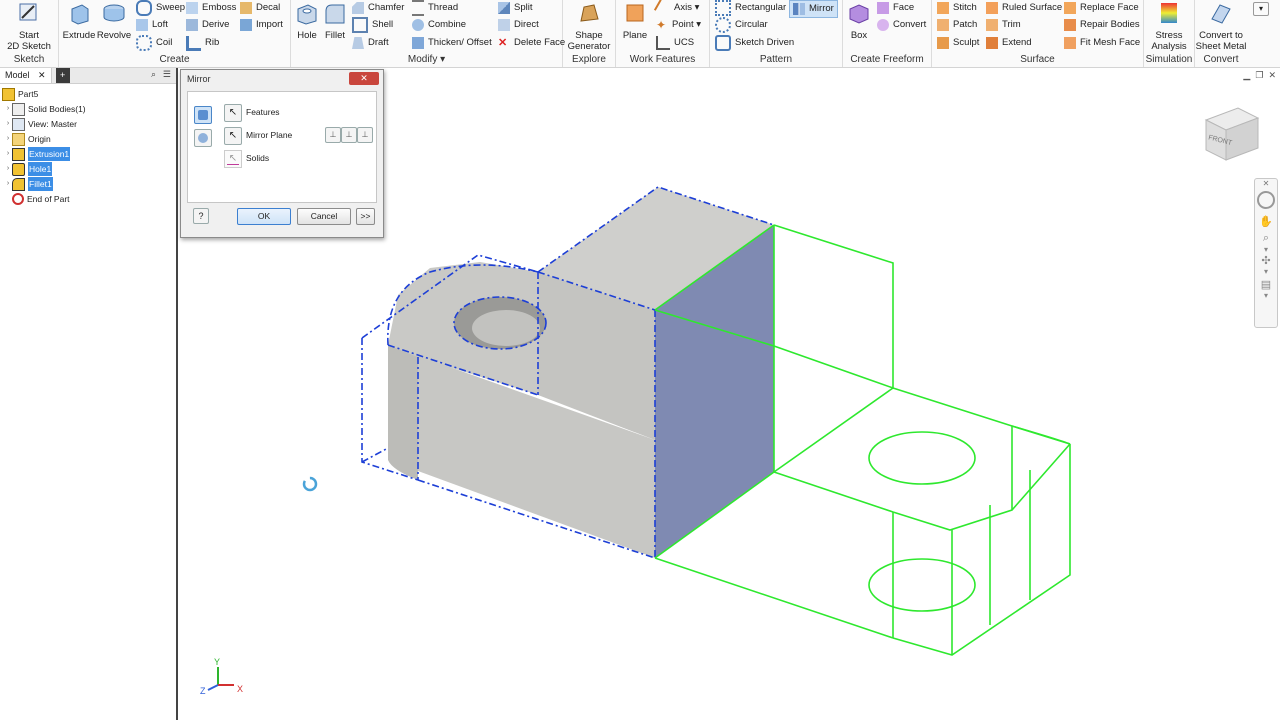  What do you see at coordinates (1266, 221) in the screenshot?
I see `pan-icon: ✋` at bounding box center [1266, 221].